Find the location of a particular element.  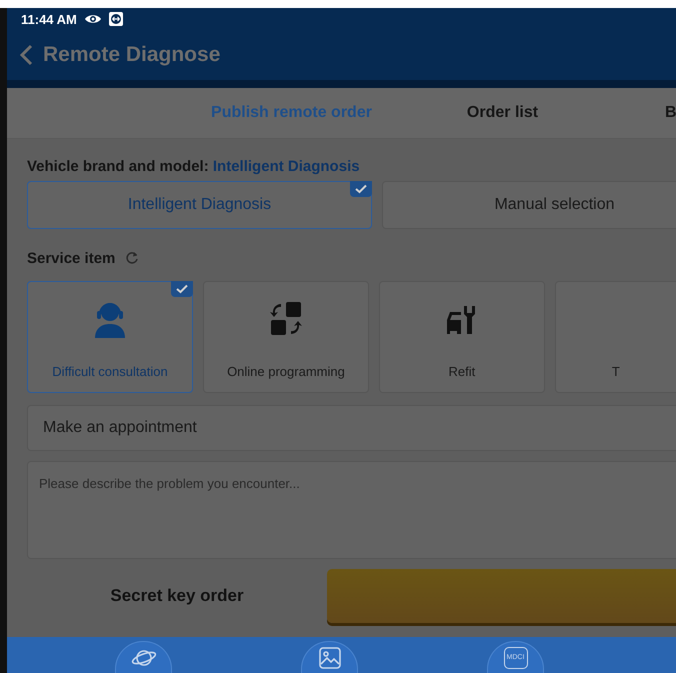

refresh-icon is located at coordinates (132, 258).